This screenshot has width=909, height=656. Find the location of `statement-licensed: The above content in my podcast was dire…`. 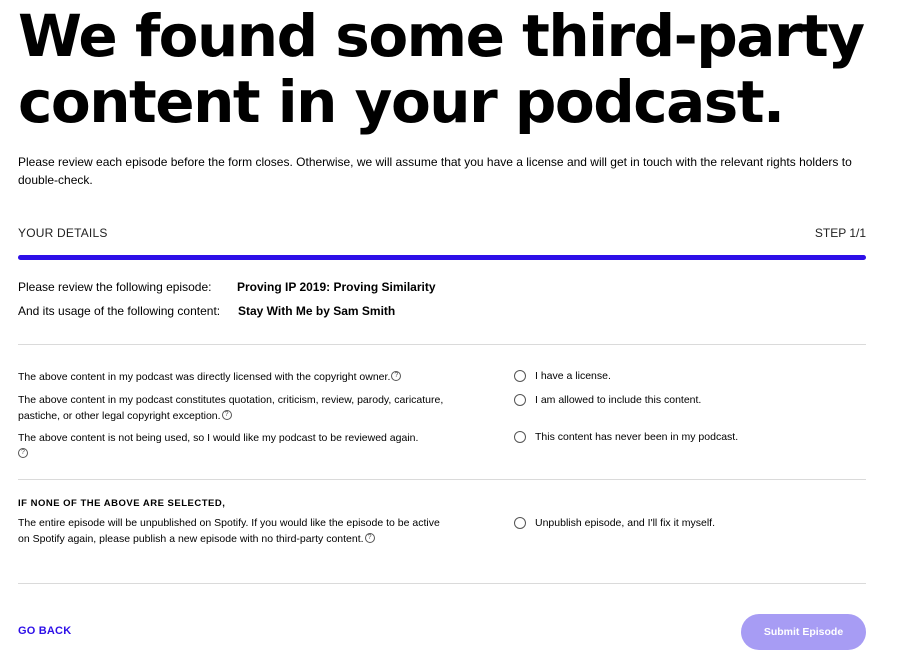

statement-licensed: The above content in my podcast was dire… is located at coordinates (238, 377).